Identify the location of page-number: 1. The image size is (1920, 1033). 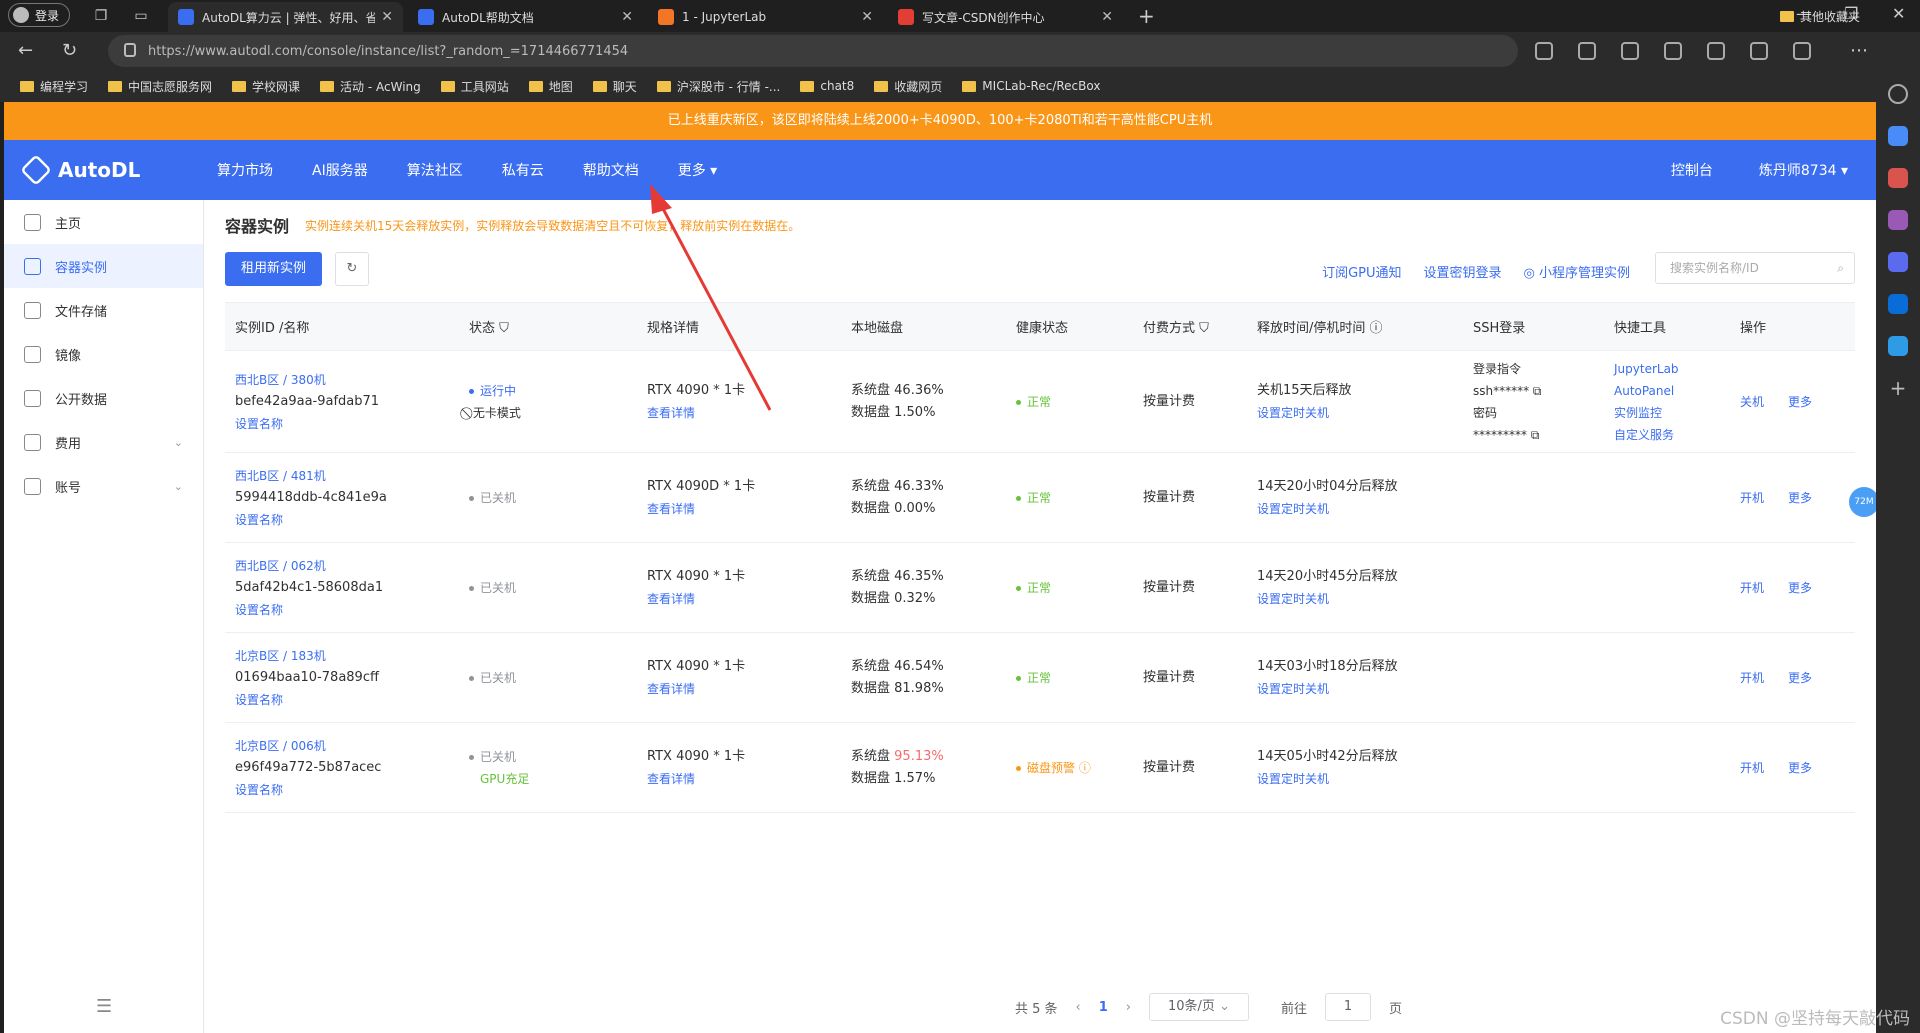
(1103, 1007).